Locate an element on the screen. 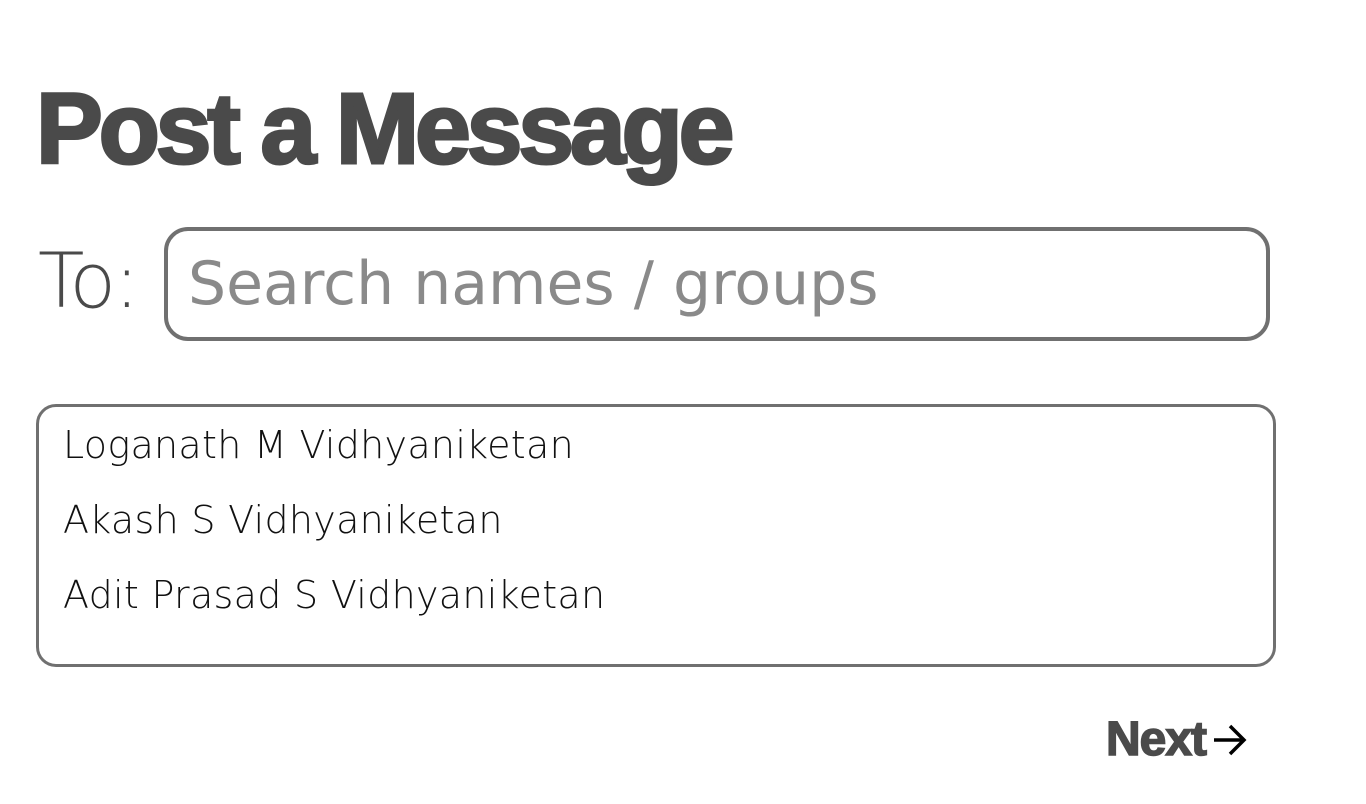  next-button: Next is located at coordinates (1176, 739).